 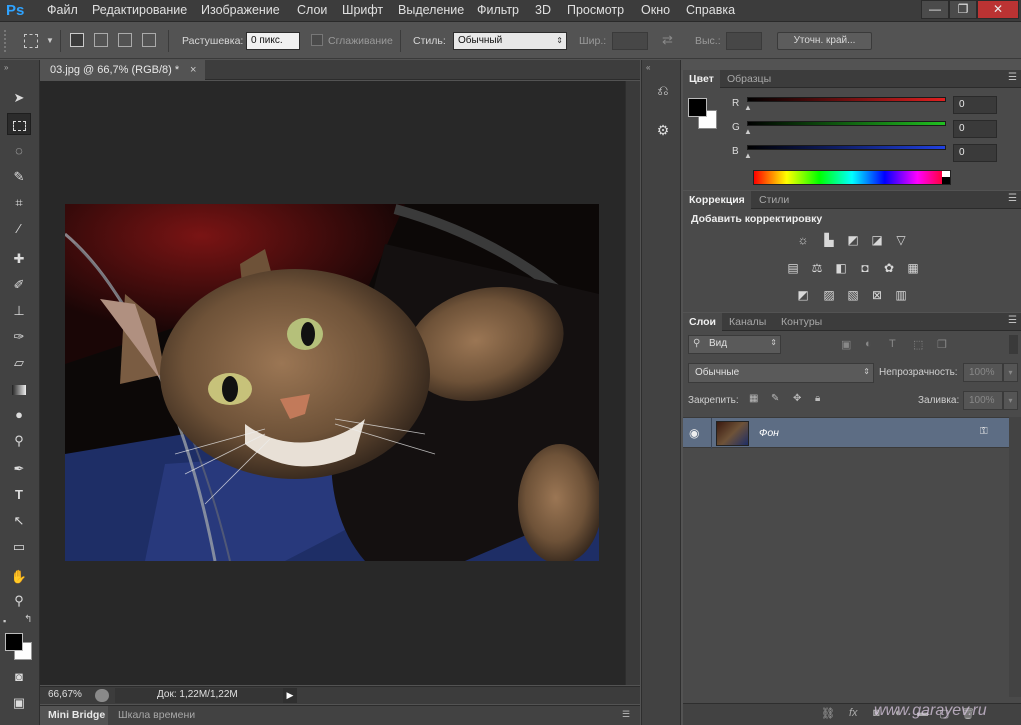 What do you see at coordinates (877, 295) in the screenshot?
I see `selective-color-icon: ⊠` at bounding box center [877, 295].